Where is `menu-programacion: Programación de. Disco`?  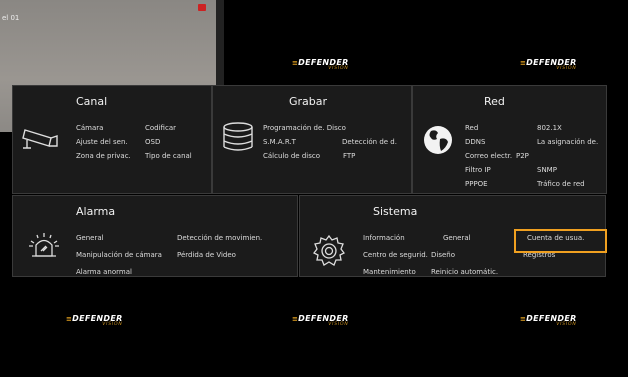 menu-programacion: Programación de. Disco is located at coordinates (304, 128).